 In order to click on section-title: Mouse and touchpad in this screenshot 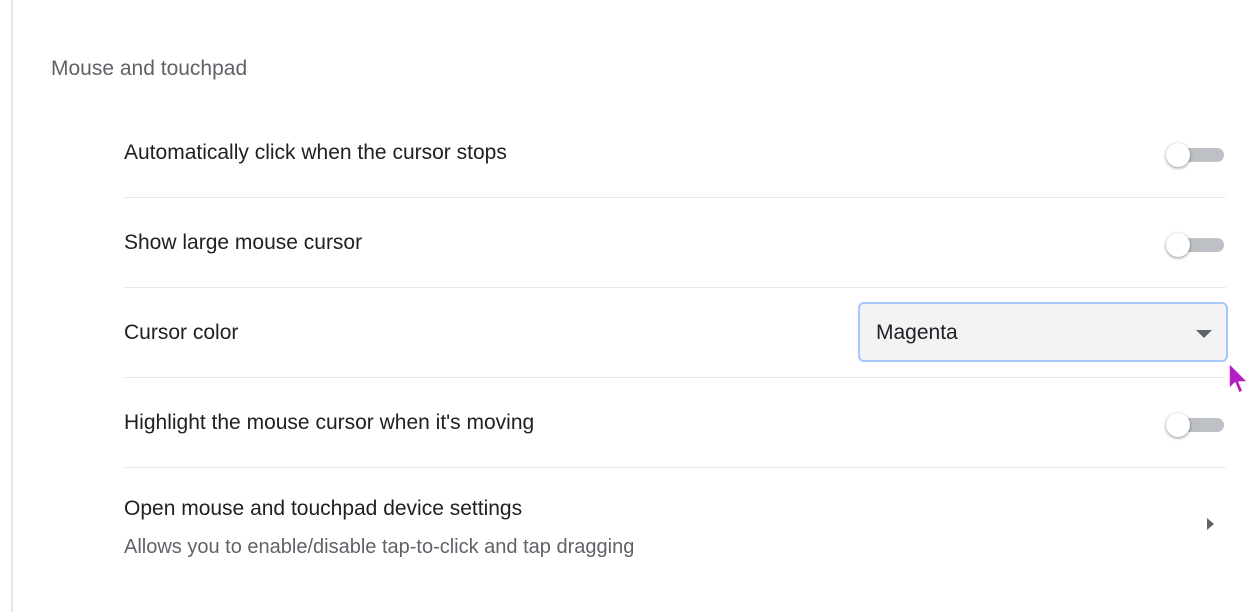, I will do `click(149, 68)`.